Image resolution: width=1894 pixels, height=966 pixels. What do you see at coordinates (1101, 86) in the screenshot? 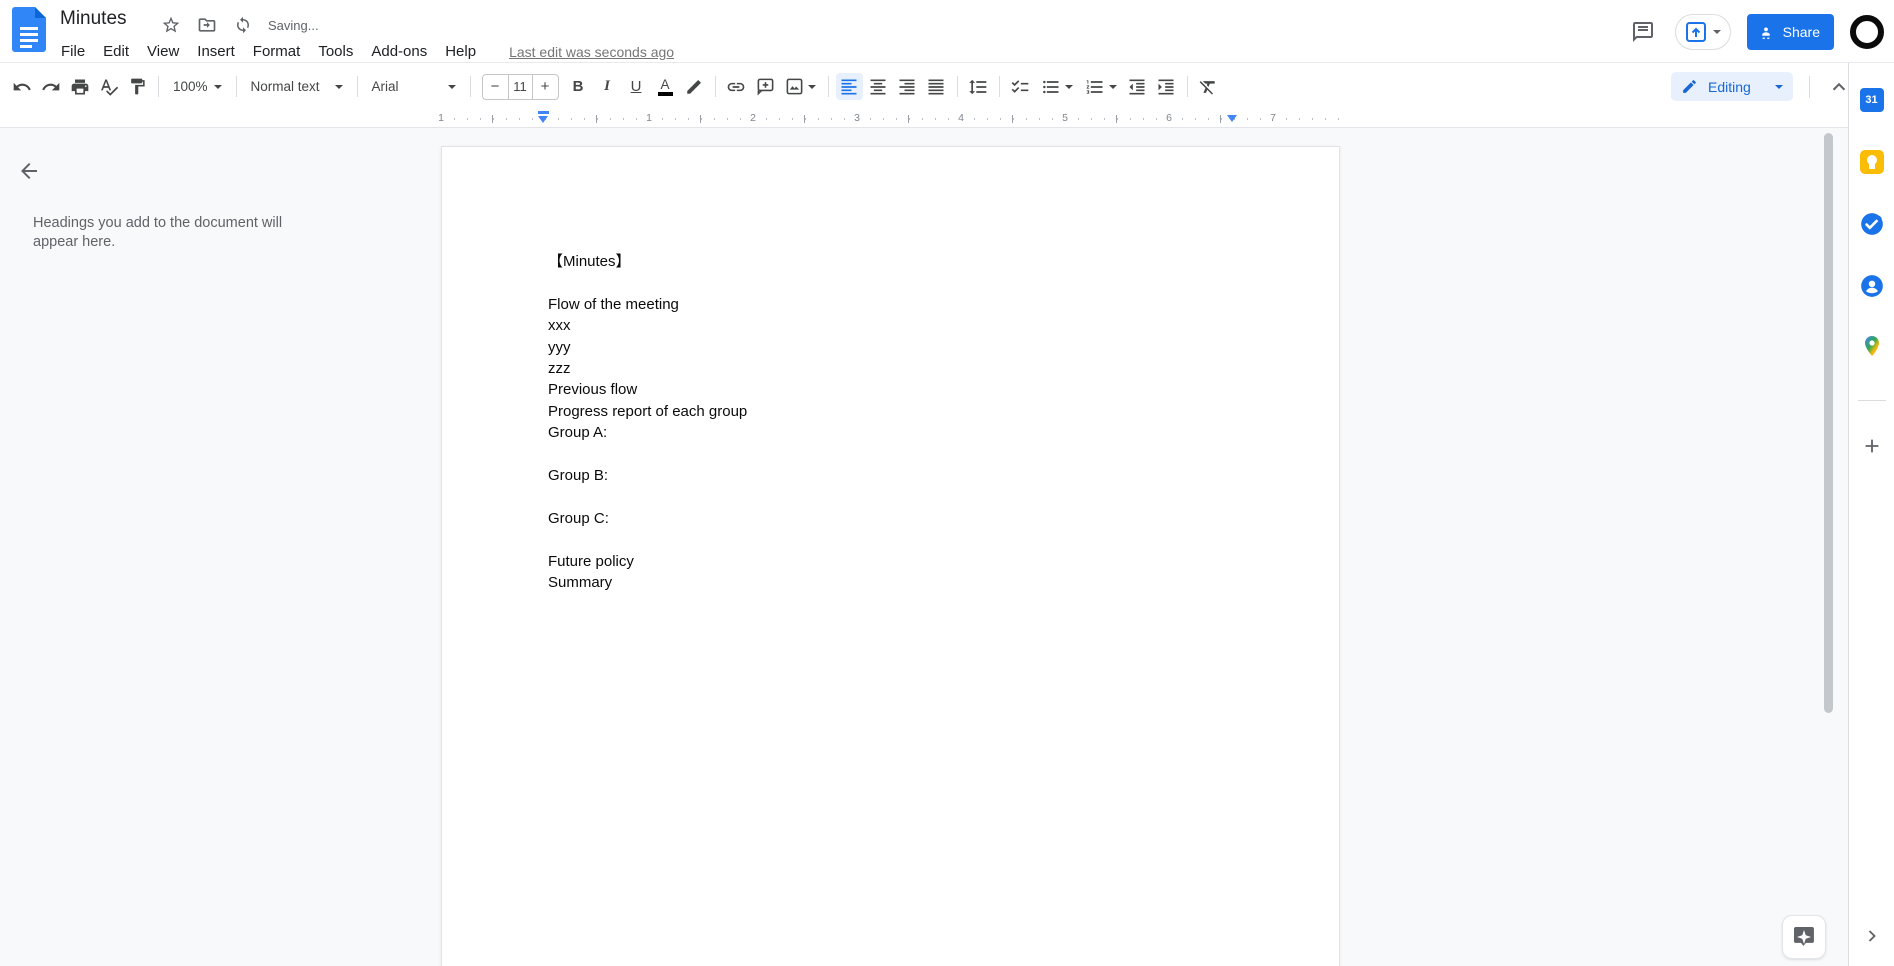
I see `numbered-list-button` at bounding box center [1101, 86].